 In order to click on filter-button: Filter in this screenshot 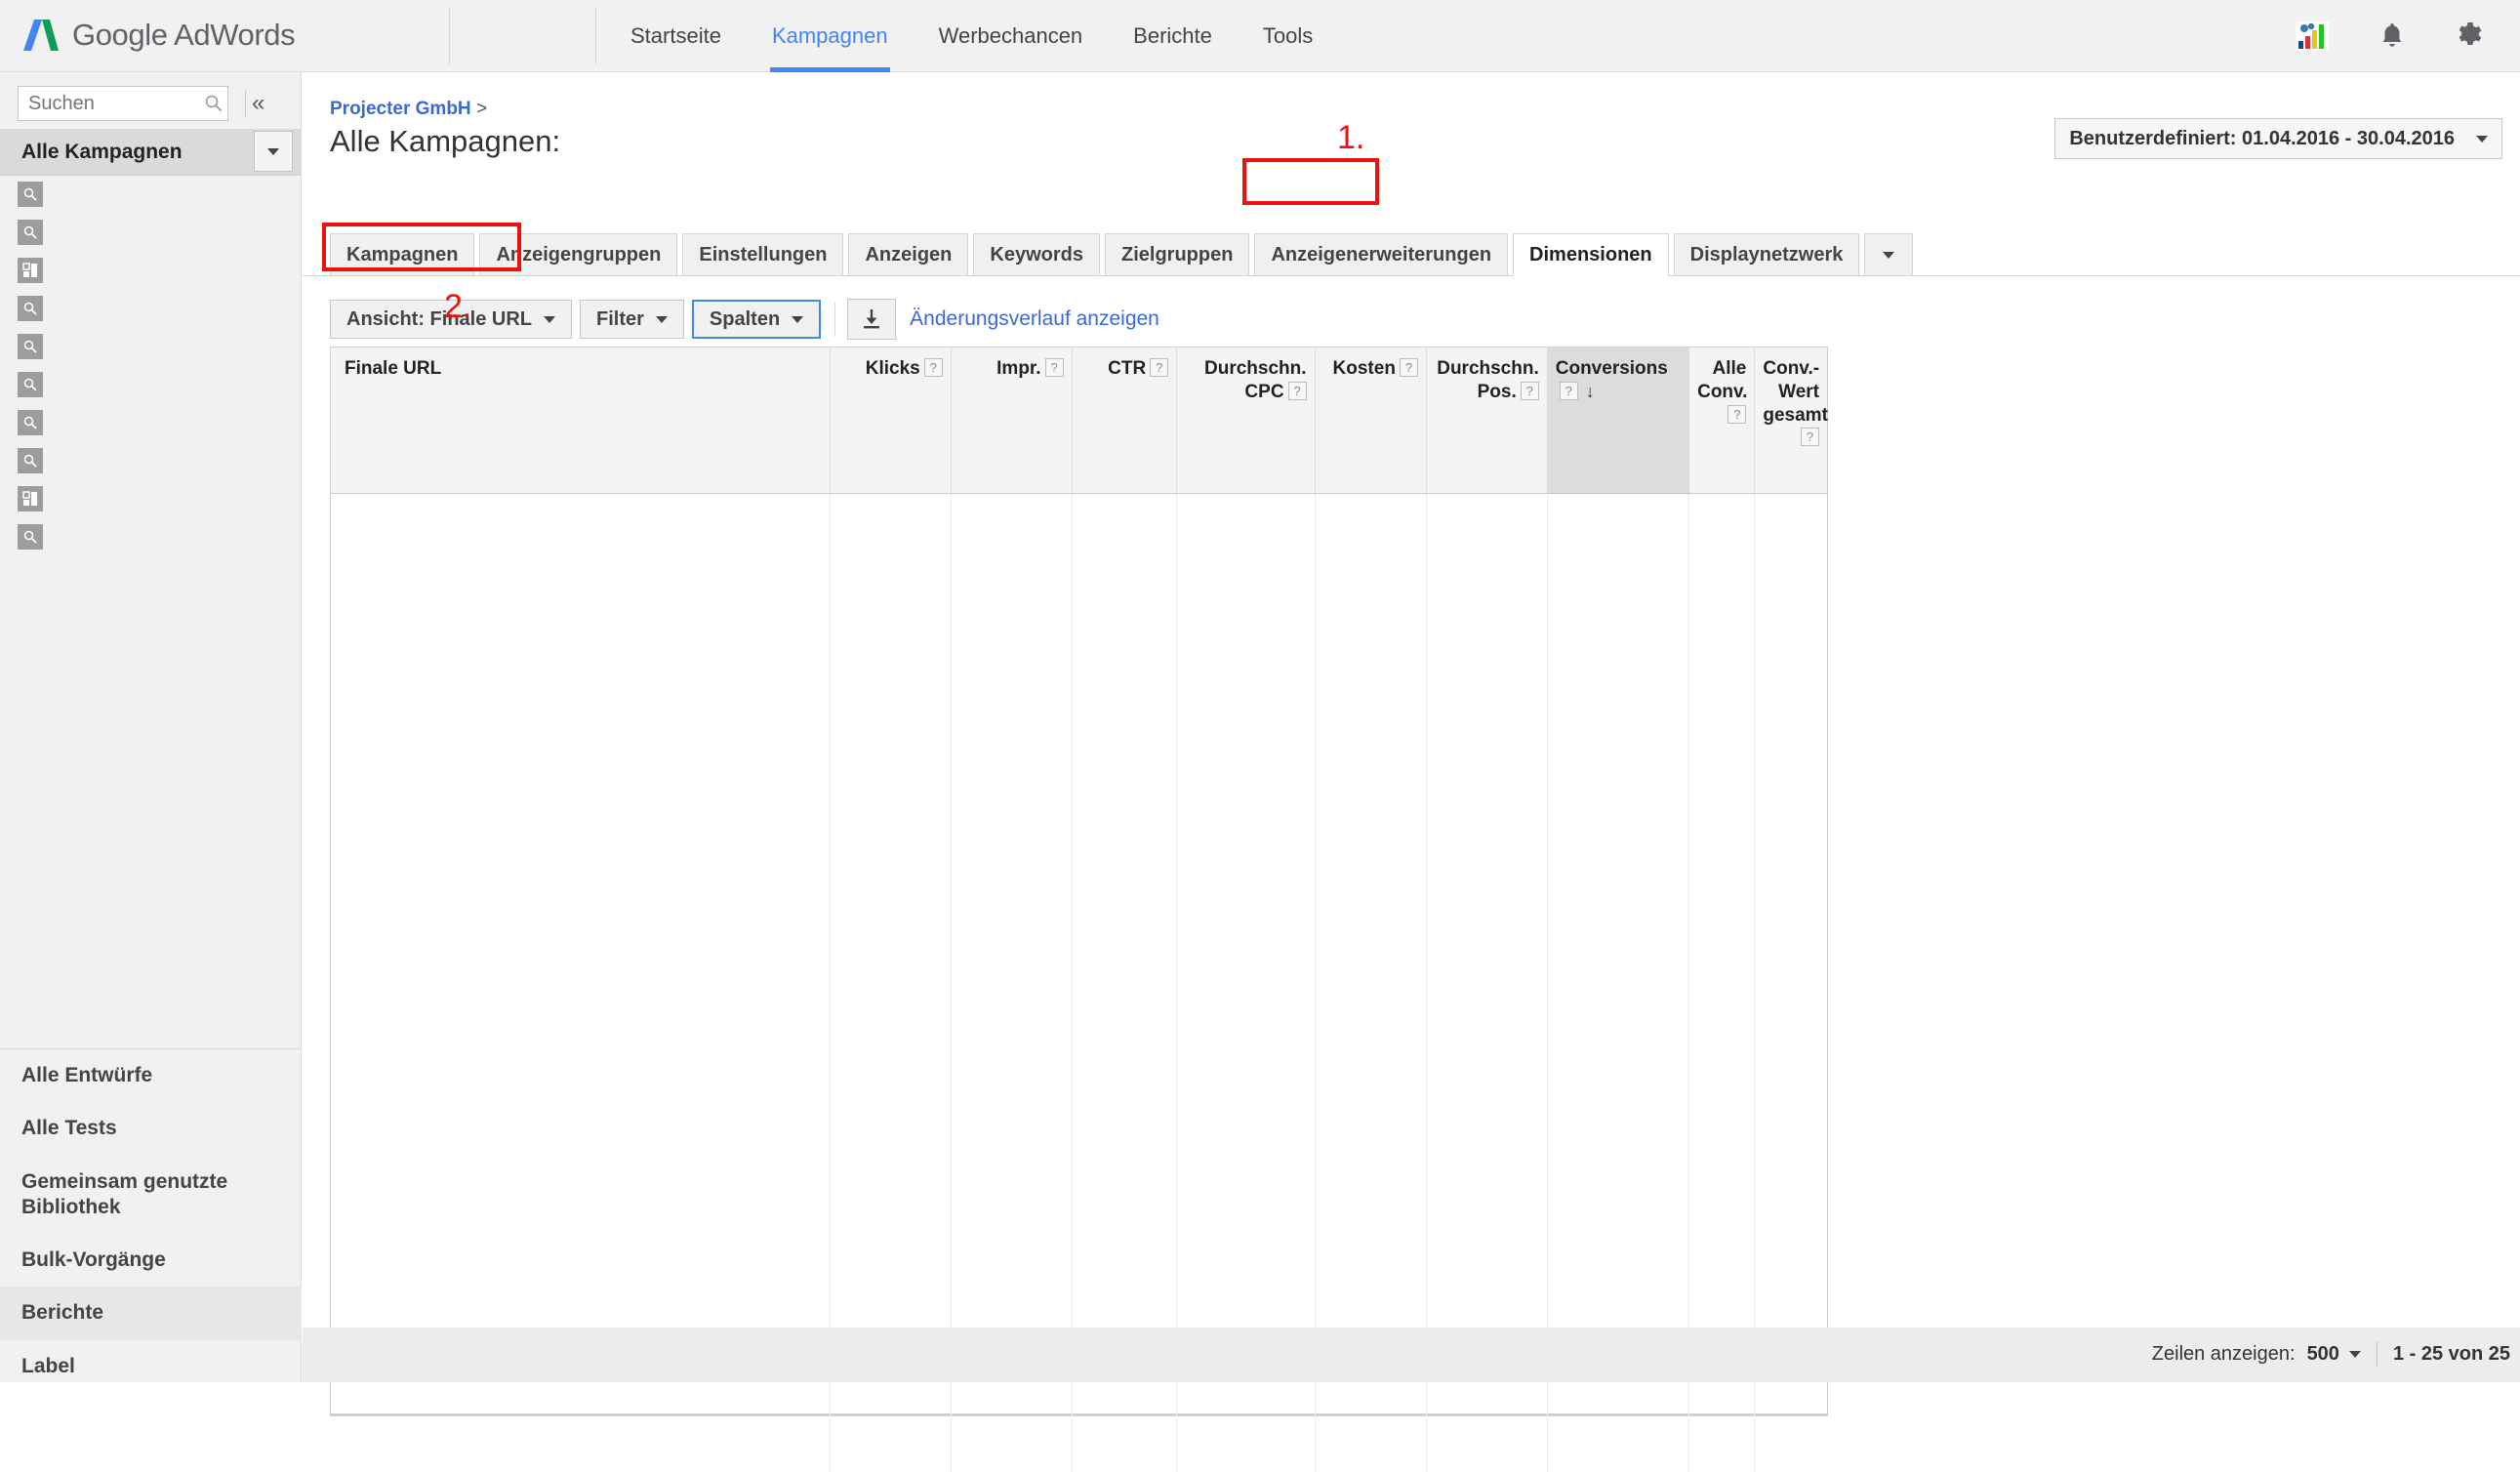, I will do `click(632, 319)`.